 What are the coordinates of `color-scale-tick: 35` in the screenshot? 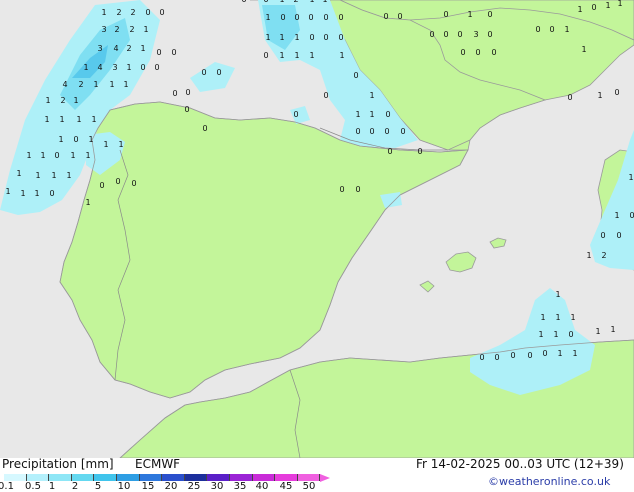 It's located at (240, 486).